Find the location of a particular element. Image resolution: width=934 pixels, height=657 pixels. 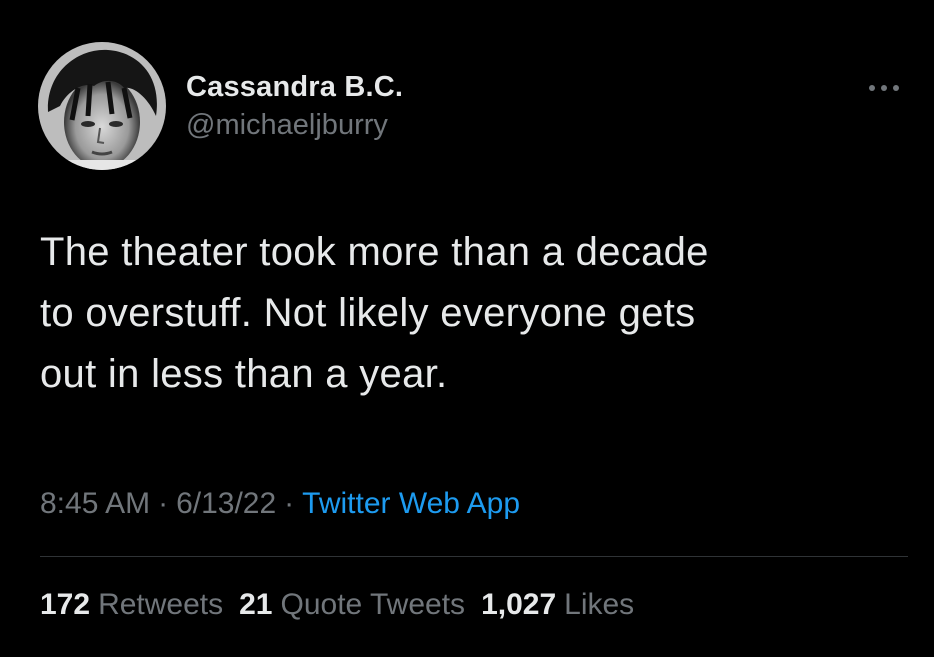

tweet-source-link: Twitter Web App is located at coordinates (411, 503).